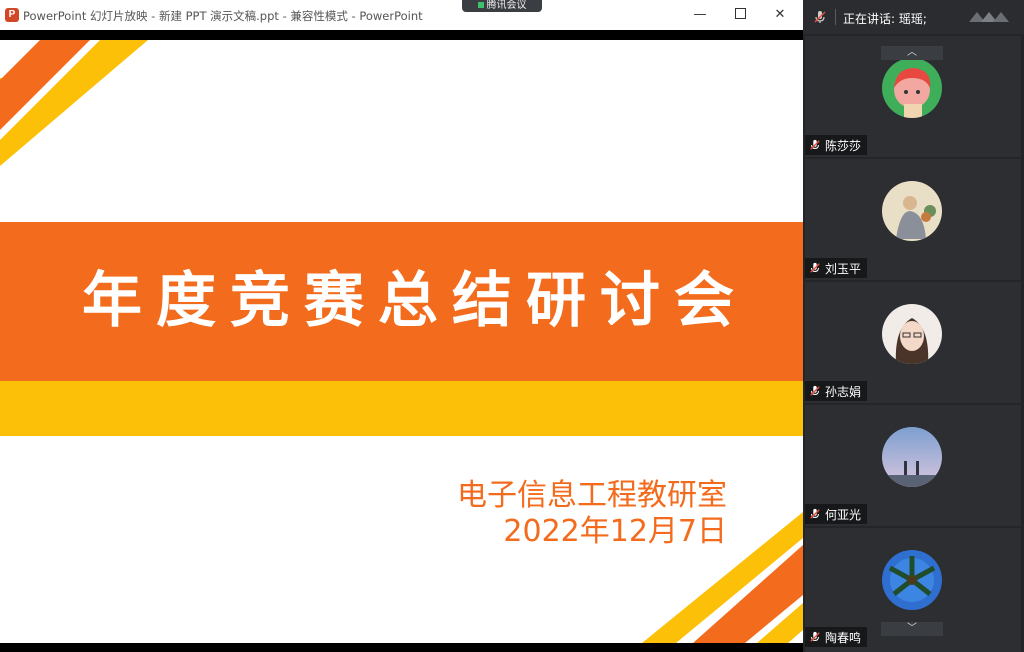 This screenshot has height=652, width=1024. I want to click on date-label: 2022年12月7日, so click(615, 531).